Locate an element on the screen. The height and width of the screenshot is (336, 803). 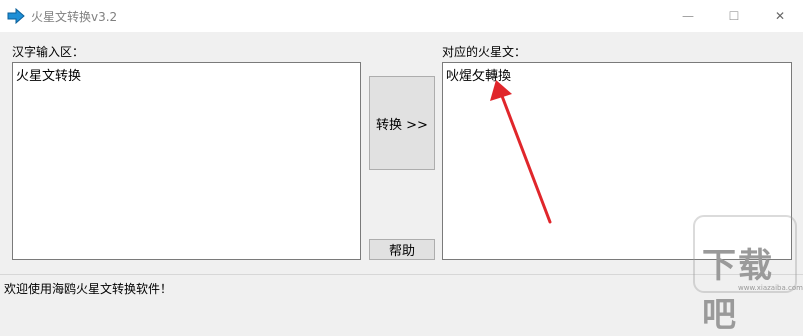
watermark-url: www.xiazaiba.com is located at coordinates (770, 288).